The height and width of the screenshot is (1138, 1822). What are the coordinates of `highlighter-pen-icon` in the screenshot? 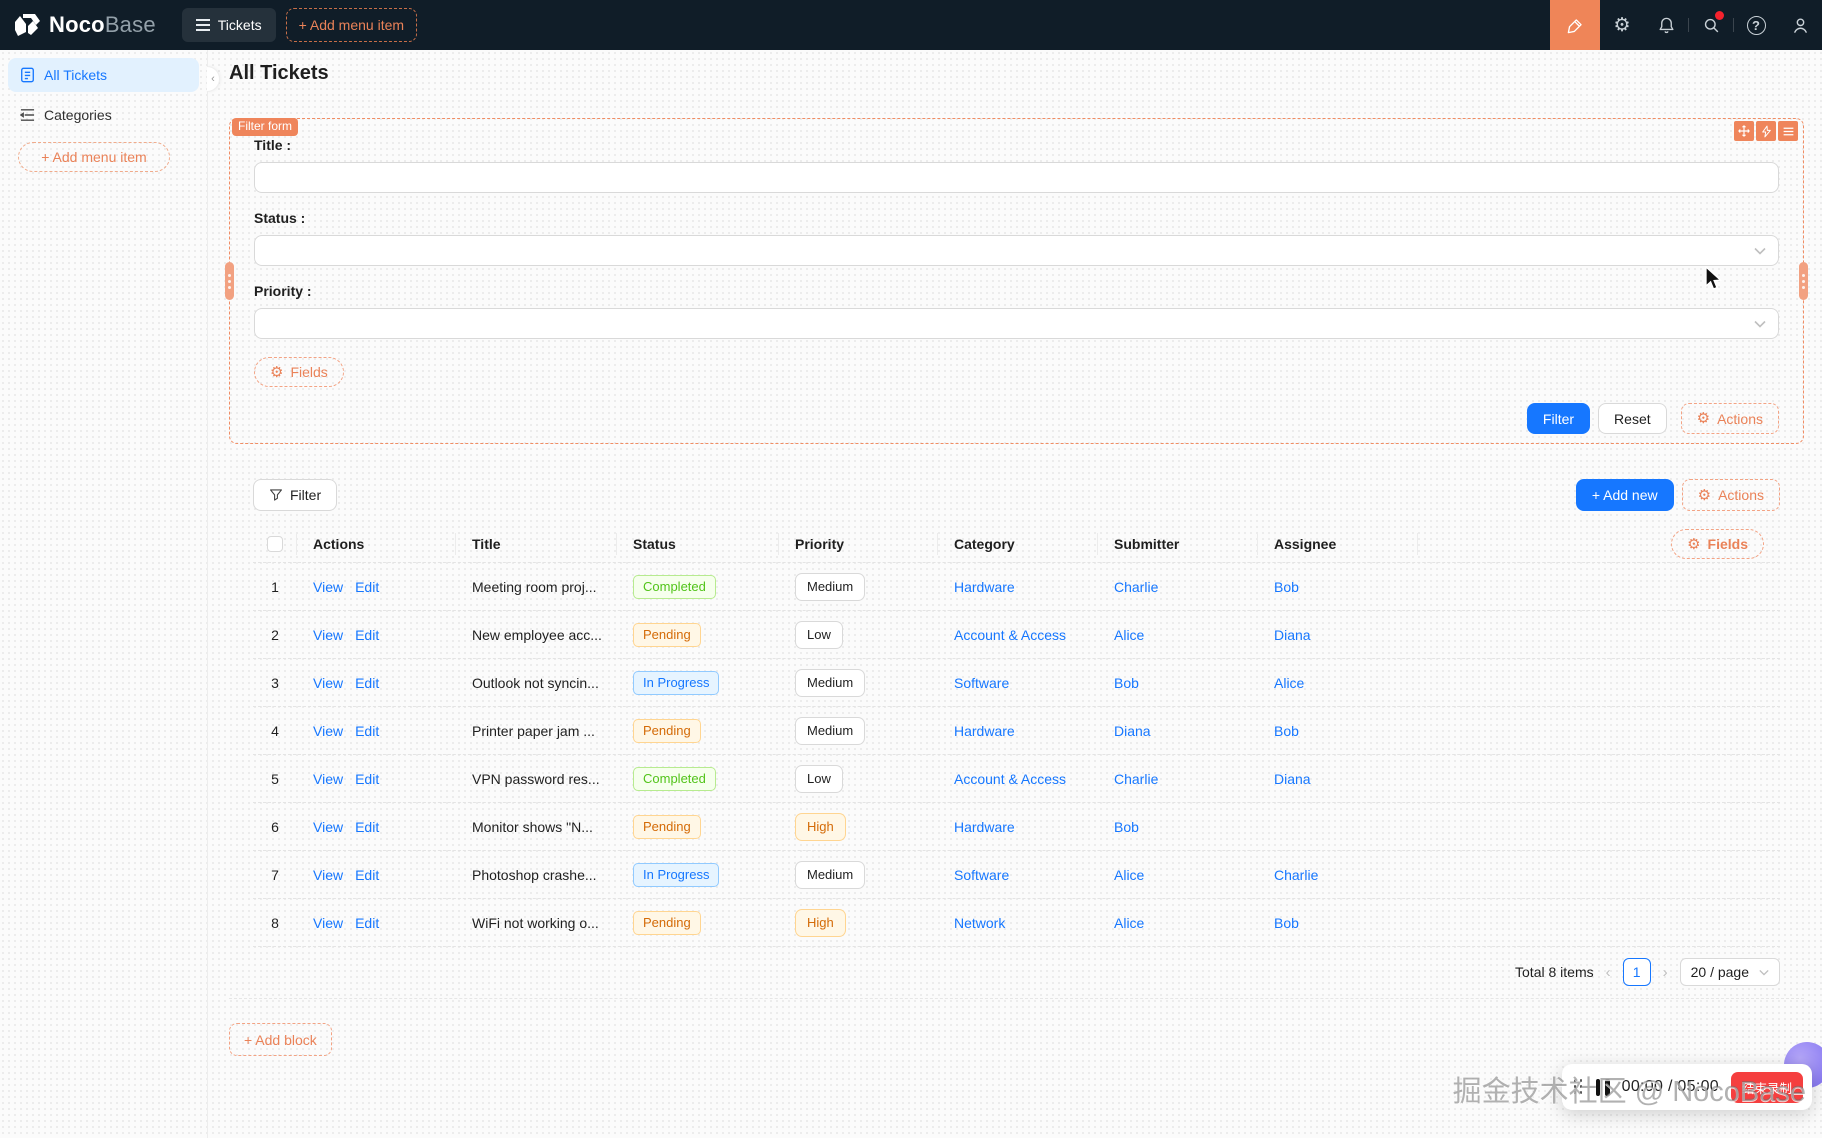 It's located at (1575, 25).